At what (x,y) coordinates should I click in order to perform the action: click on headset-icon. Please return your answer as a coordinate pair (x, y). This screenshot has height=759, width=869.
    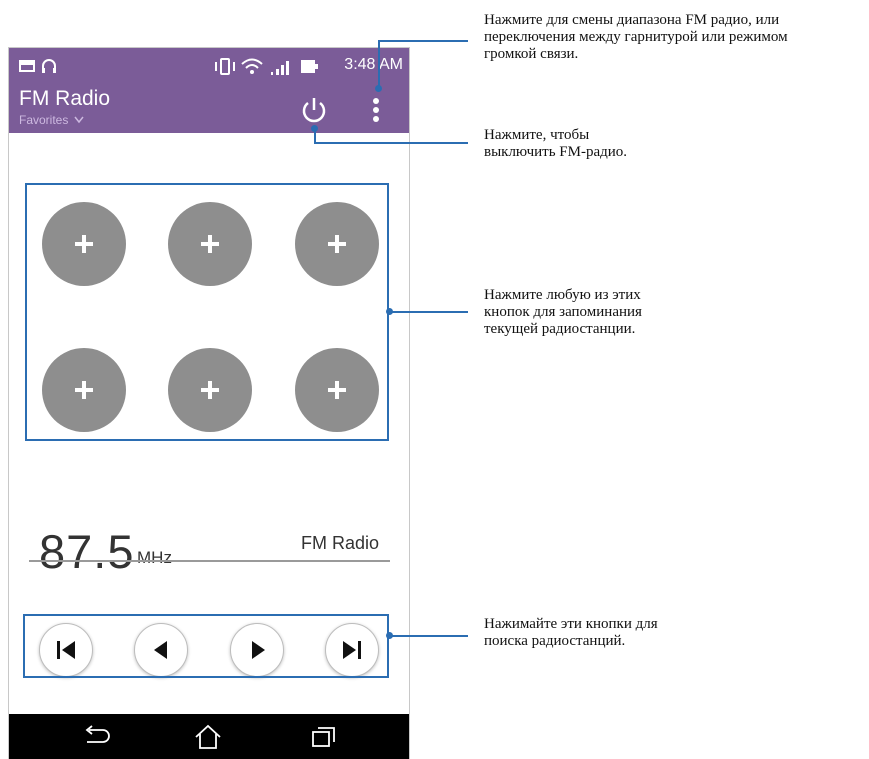
    Looking at the image, I should click on (49, 66).